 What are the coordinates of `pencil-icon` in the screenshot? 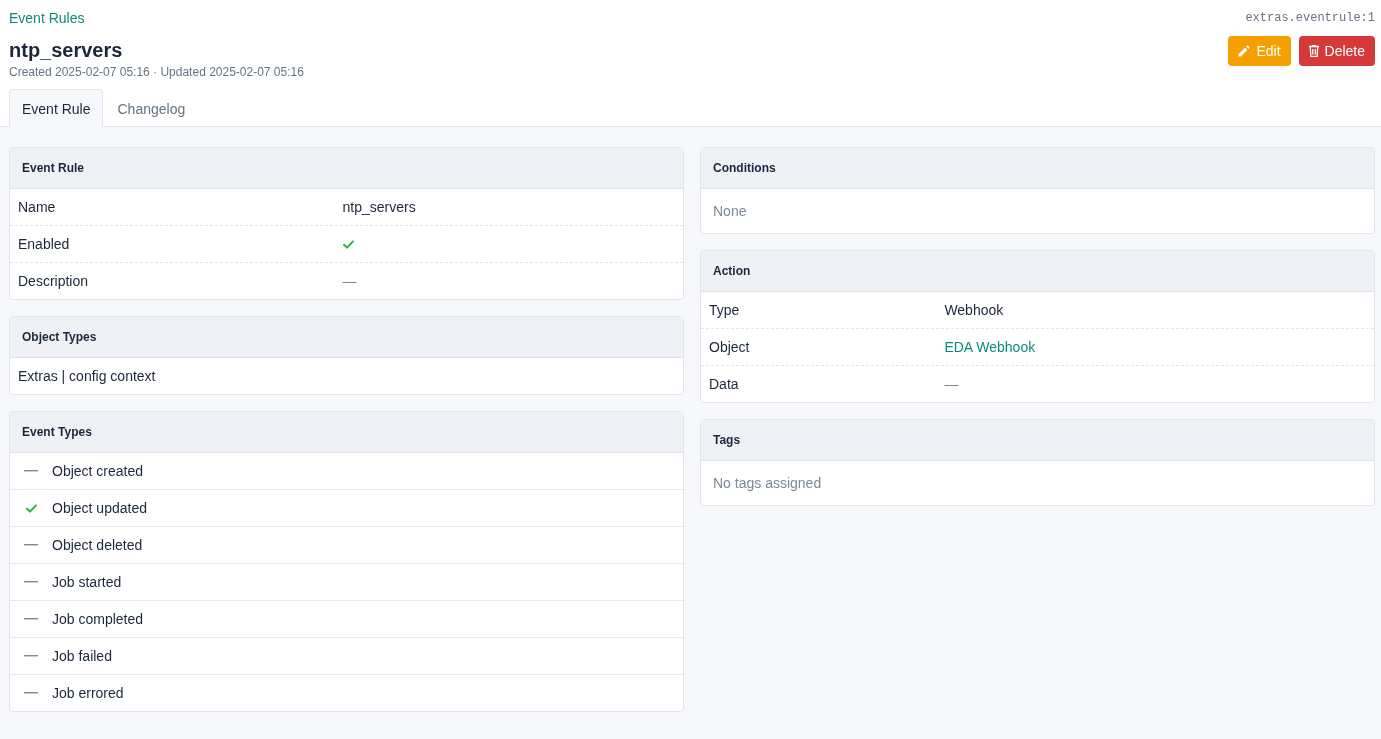 It's located at (1244, 51).